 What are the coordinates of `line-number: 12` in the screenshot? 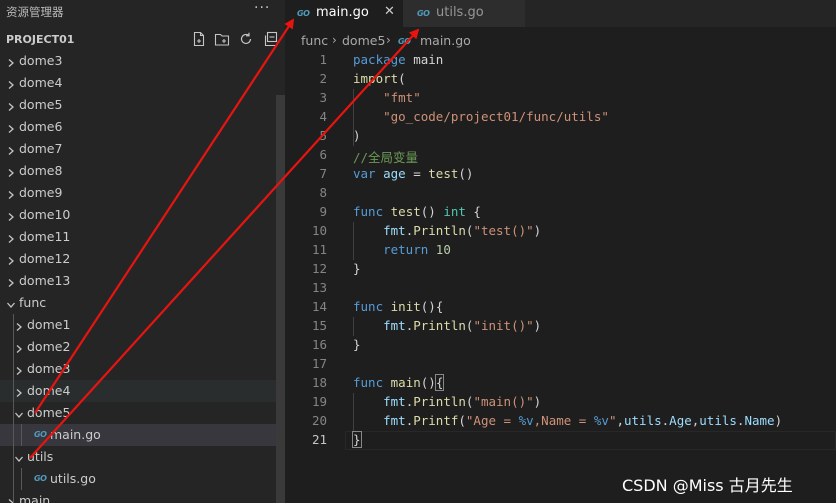 It's located at (319, 268).